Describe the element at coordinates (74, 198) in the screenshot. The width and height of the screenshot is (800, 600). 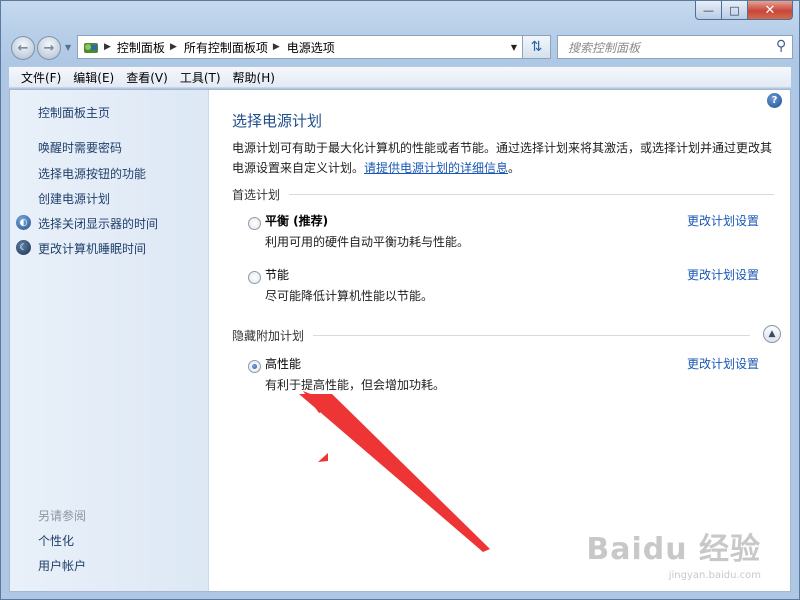
I see `sidebar-item-create-plan: 创建电源计划` at that location.